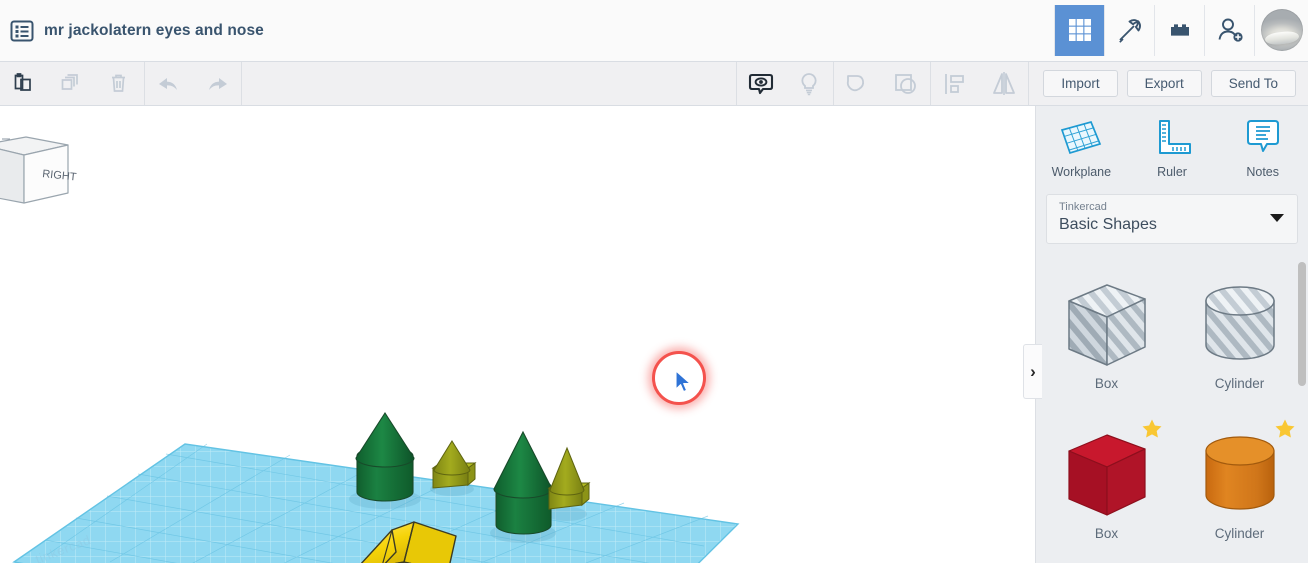 The height and width of the screenshot is (563, 1308). What do you see at coordinates (809, 83) in the screenshot?
I see `light-bulb-icon` at bounding box center [809, 83].